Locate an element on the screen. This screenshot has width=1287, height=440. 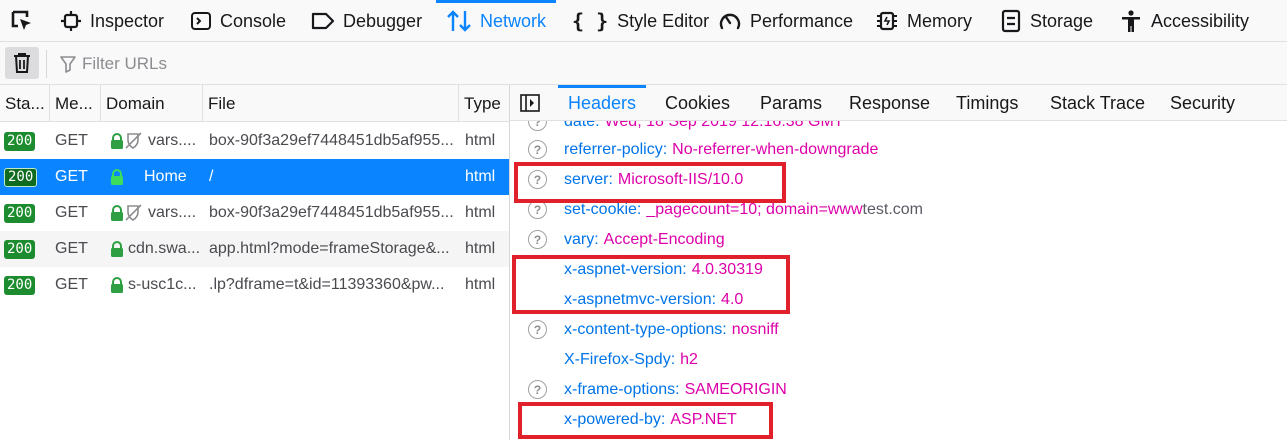
header-row-x-content-type-options: ? x-content-type-options: nosniff is located at coordinates (898, 330).